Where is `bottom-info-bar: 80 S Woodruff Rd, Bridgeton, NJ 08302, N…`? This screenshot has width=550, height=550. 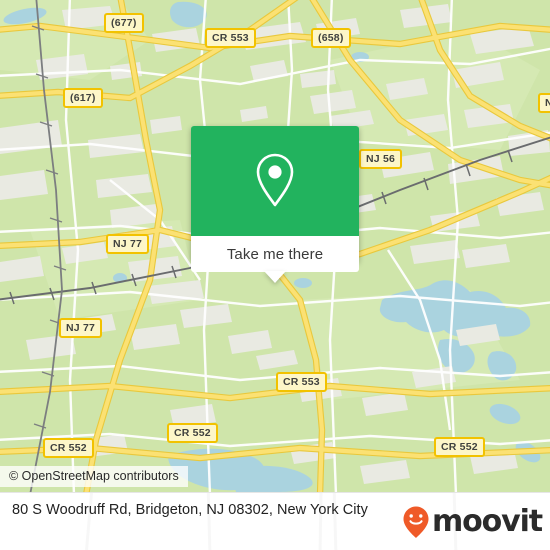
bottom-info-bar: 80 S Woodruff Rd, Bridgeton, NJ 08302, N… is located at coordinates (275, 521).